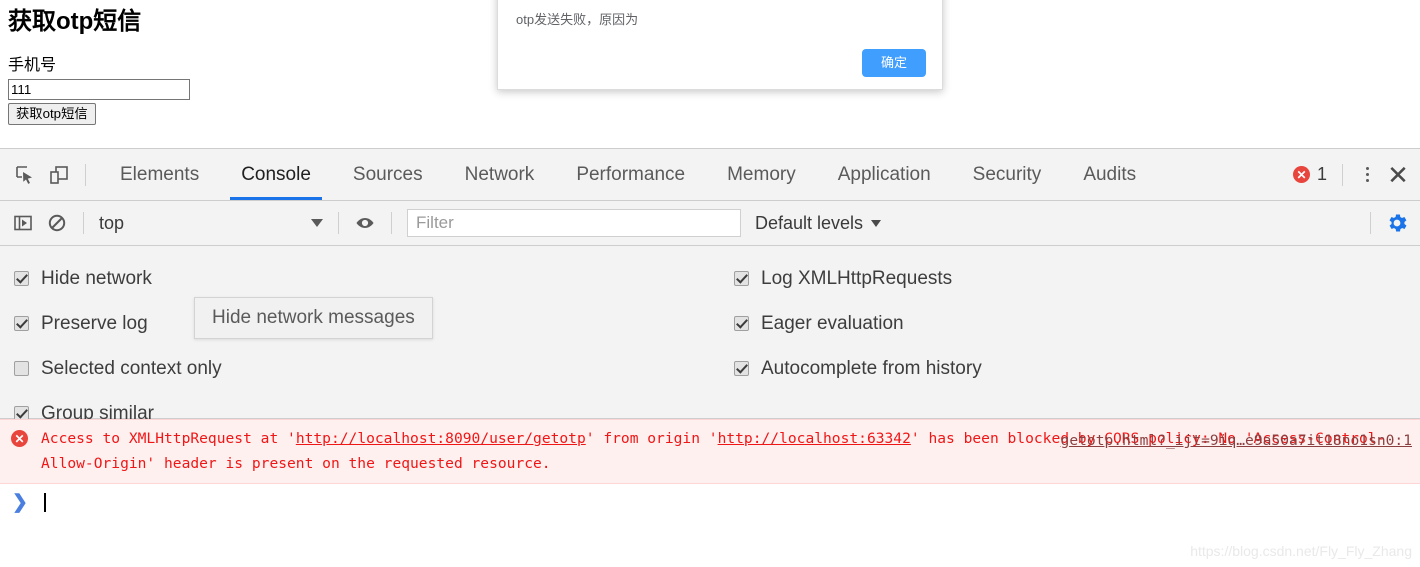 The image size is (1420, 567). I want to click on log-levels-dropdown: Default levels, so click(818, 223).